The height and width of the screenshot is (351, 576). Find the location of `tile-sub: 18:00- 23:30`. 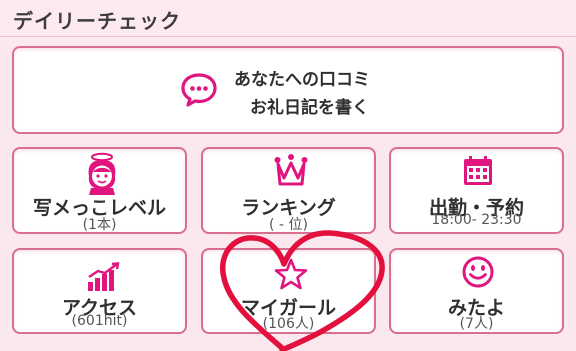

tile-sub: 18:00- 23:30 is located at coordinates (476, 220).